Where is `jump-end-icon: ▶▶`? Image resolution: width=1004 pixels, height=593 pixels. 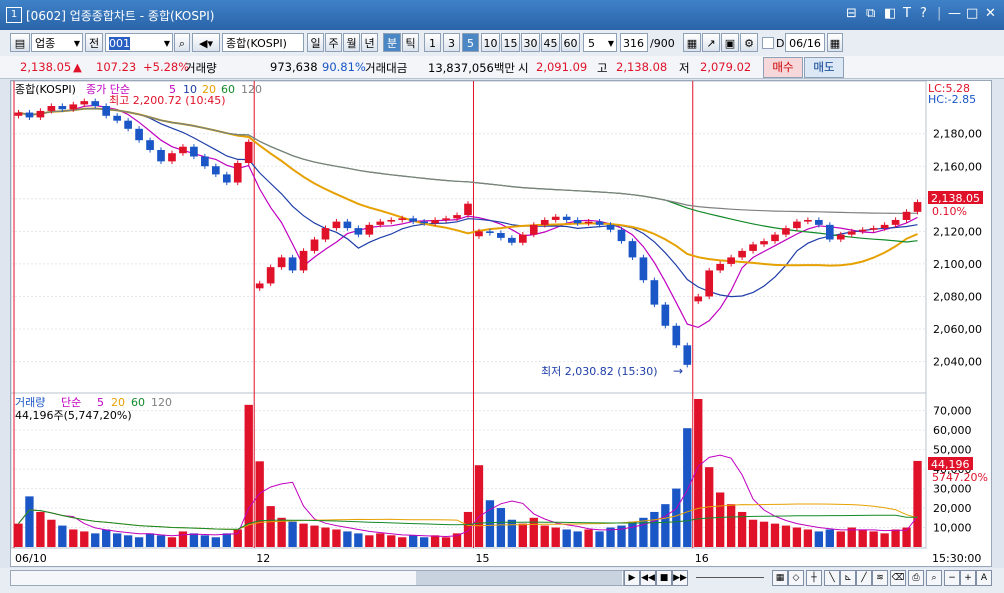 jump-end-icon: ▶▶ is located at coordinates (680, 578).